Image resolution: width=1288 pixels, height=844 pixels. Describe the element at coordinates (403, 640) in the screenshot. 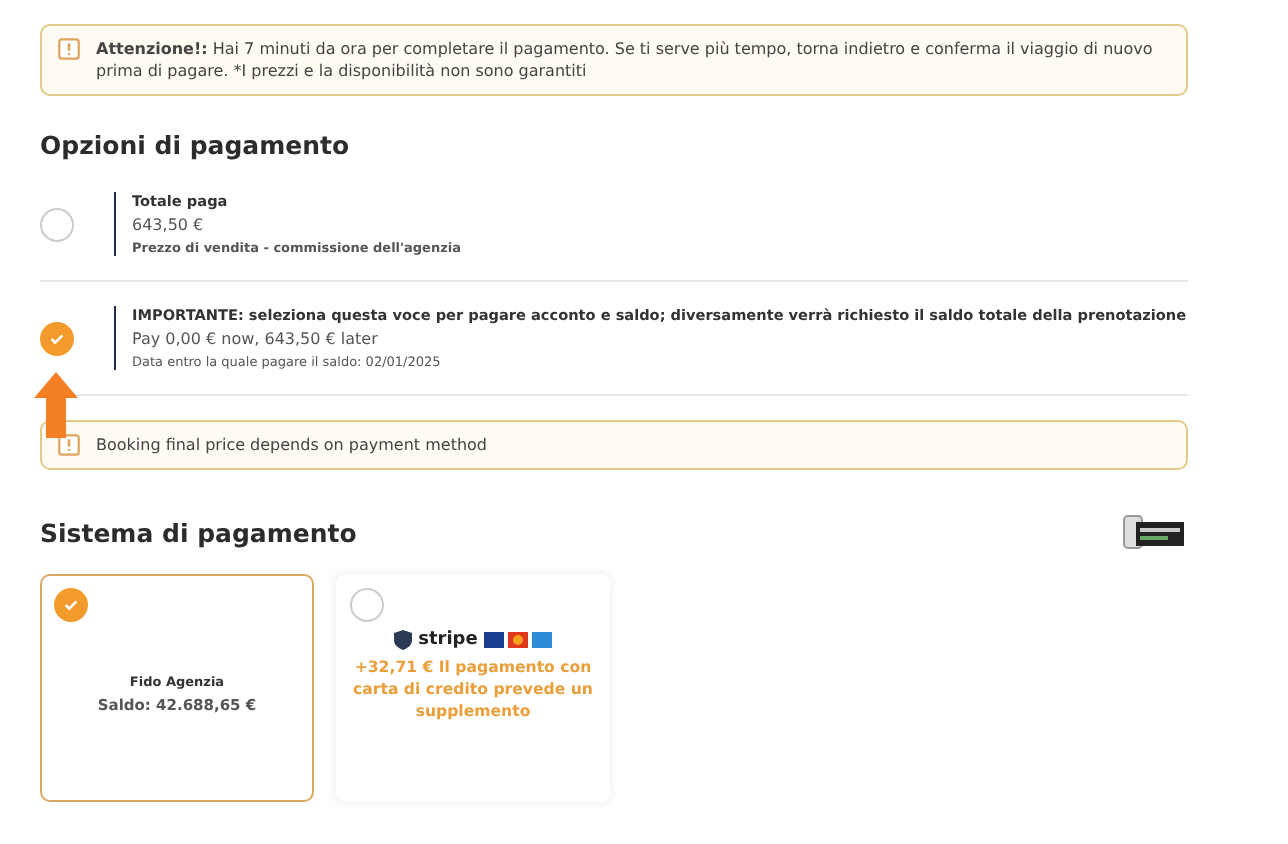

I see `shield-icon` at that location.